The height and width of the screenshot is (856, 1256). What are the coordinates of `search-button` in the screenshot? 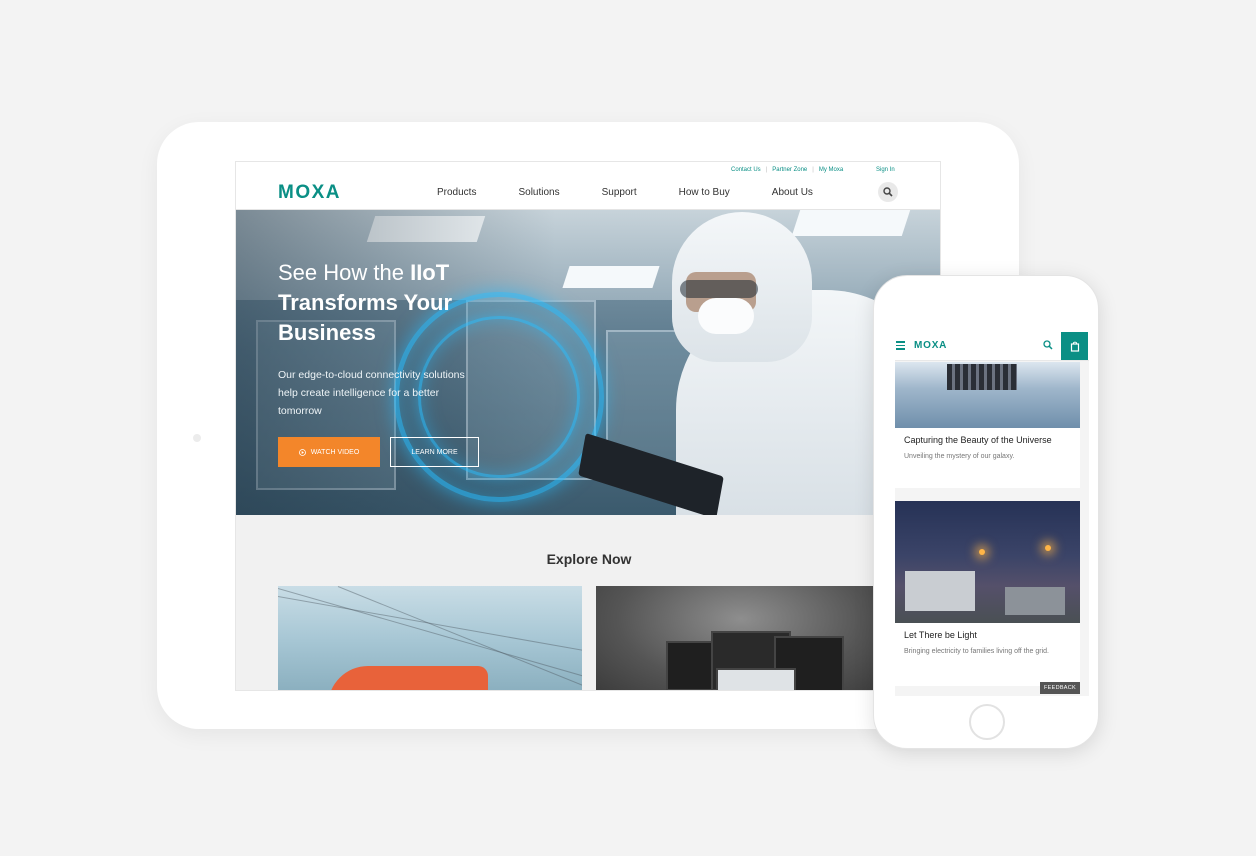 It's located at (888, 192).